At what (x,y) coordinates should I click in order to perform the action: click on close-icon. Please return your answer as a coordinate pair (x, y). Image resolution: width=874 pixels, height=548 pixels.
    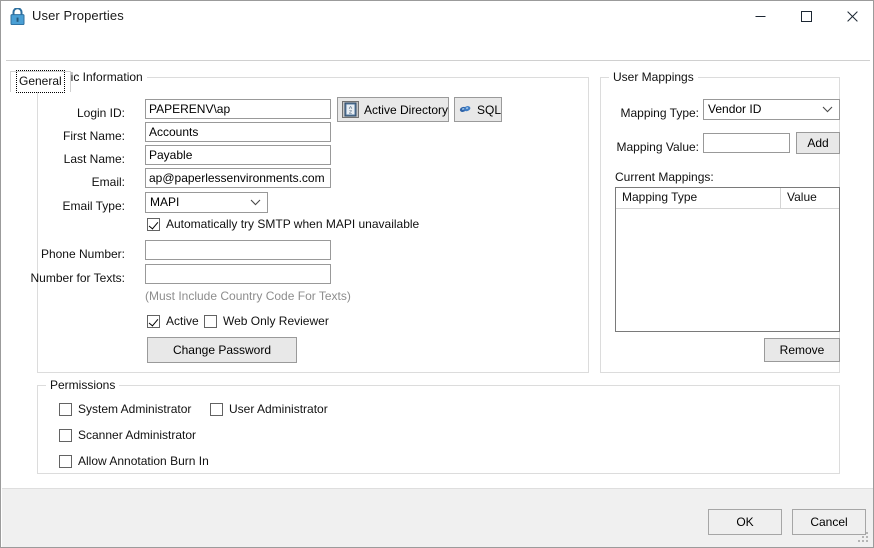
    Looking at the image, I should click on (852, 16).